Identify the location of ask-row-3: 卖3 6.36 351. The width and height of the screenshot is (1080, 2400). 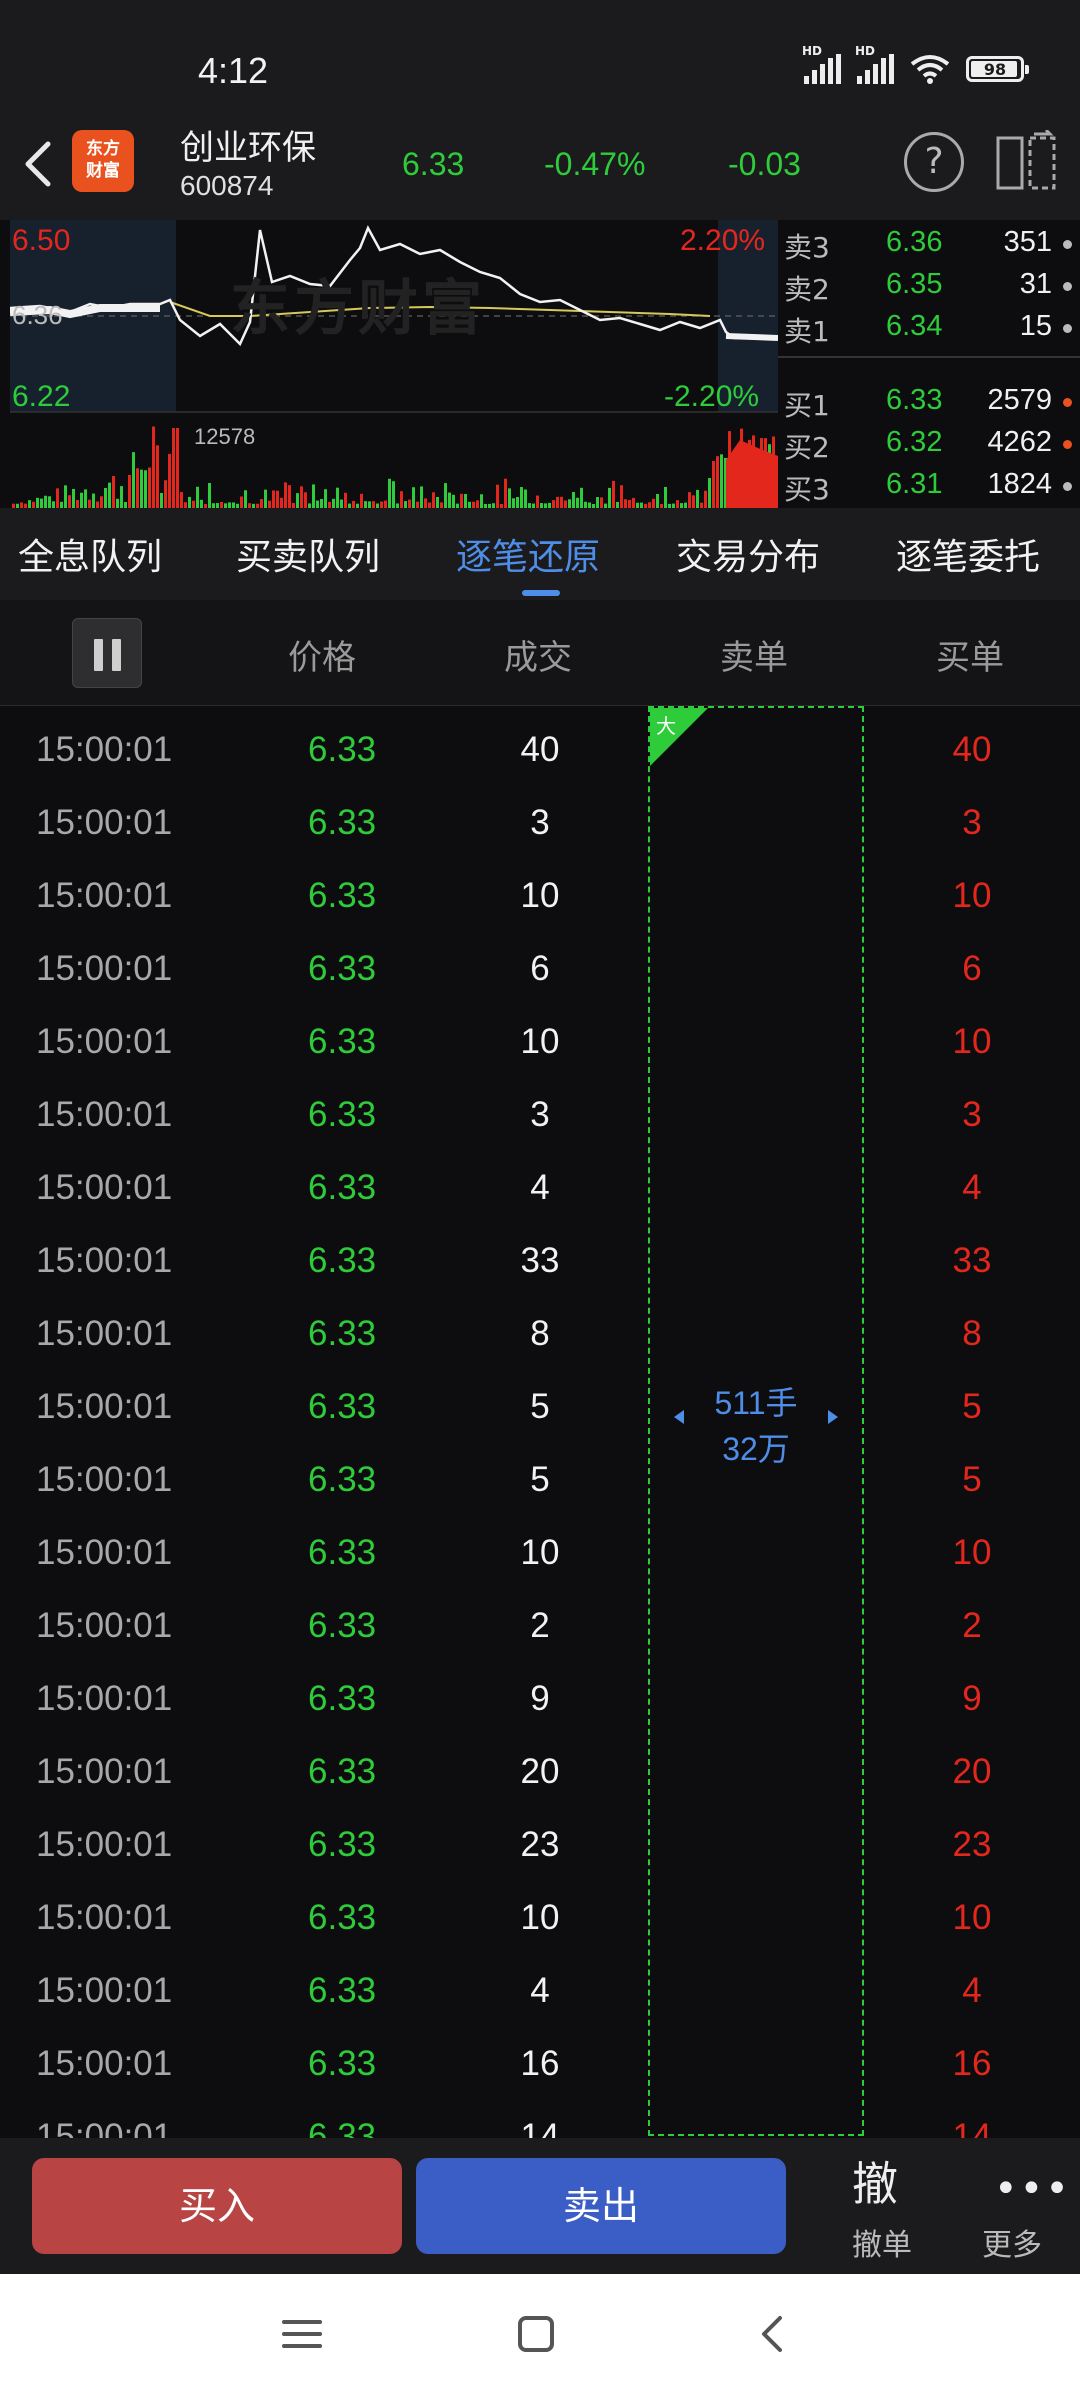
(929, 243).